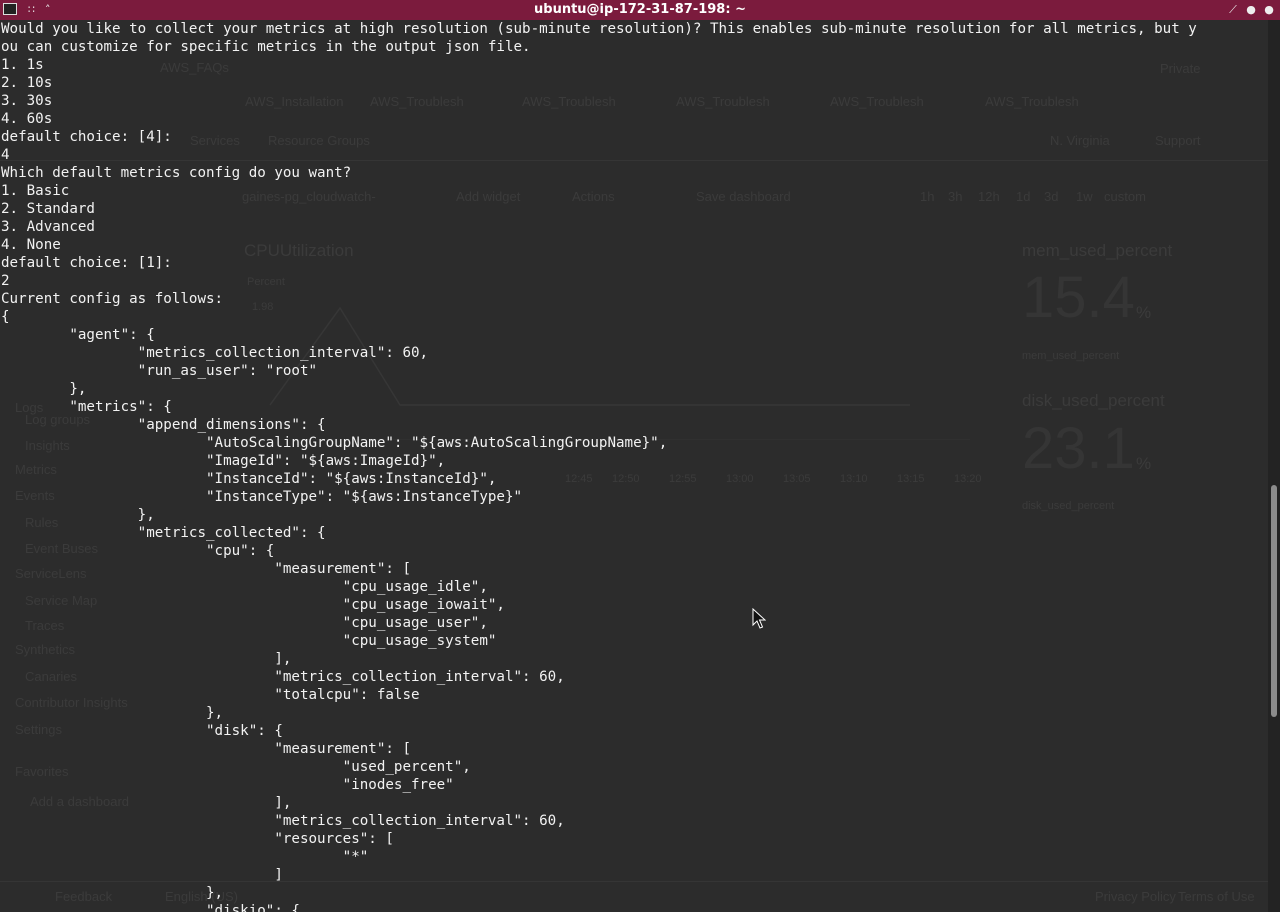 This screenshot has width=1280, height=912. What do you see at coordinates (142, 731) in the screenshot?
I see `terminal-line: "disk": {` at bounding box center [142, 731].